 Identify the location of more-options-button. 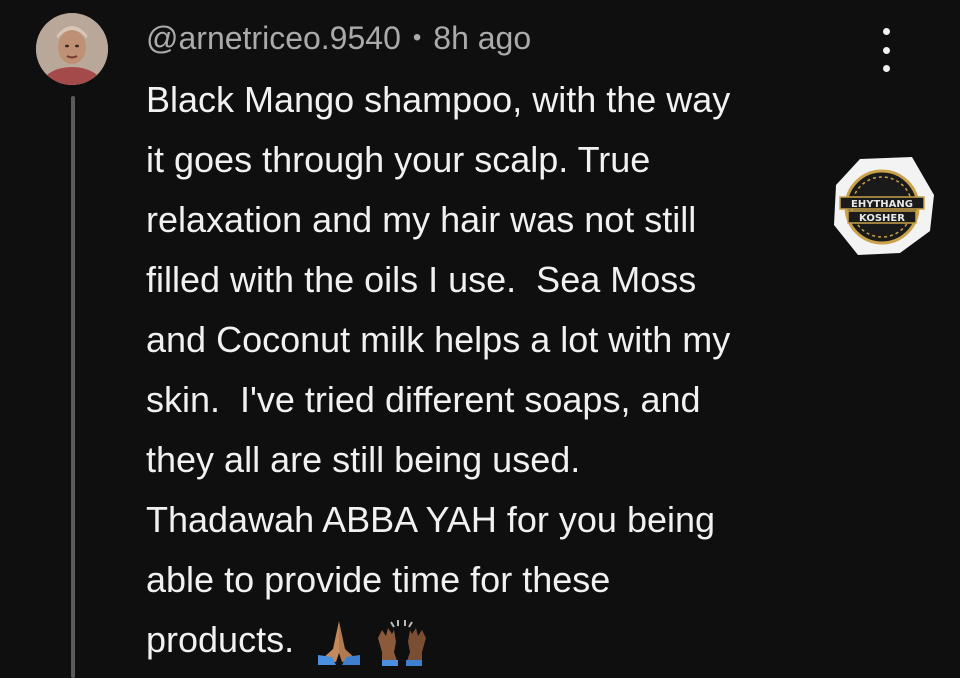
(886, 50).